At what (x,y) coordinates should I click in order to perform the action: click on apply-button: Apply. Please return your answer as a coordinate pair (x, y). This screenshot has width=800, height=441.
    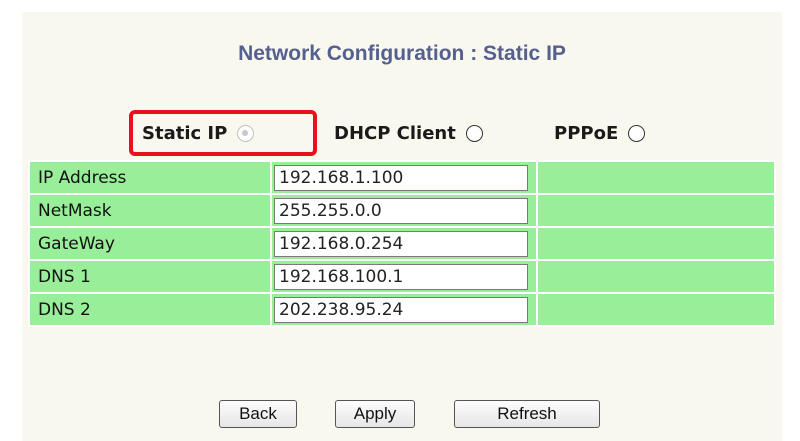
    Looking at the image, I should click on (375, 414).